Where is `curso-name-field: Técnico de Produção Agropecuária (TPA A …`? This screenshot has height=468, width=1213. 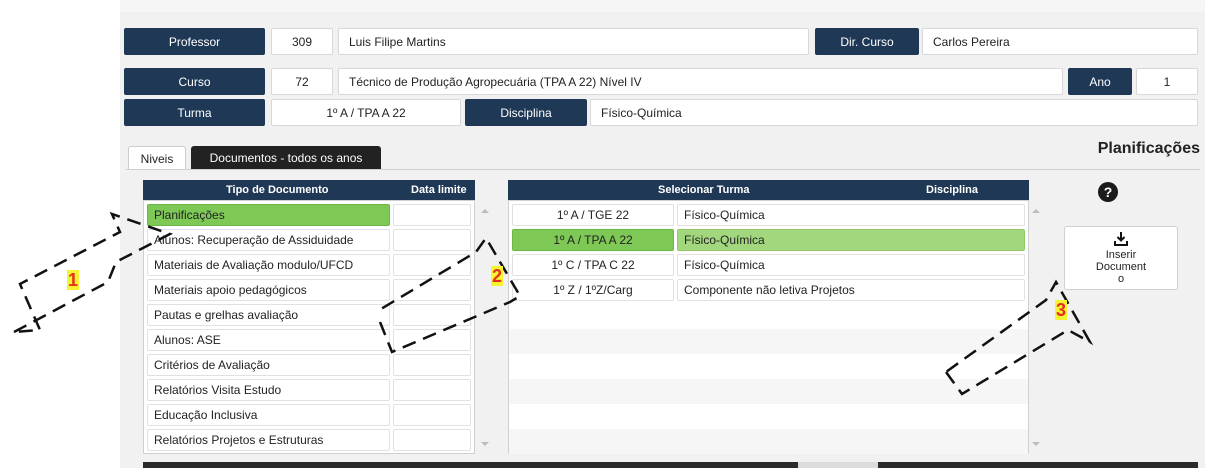 curso-name-field: Técnico de Produção Agropecuária (TPA A … is located at coordinates (700, 81).